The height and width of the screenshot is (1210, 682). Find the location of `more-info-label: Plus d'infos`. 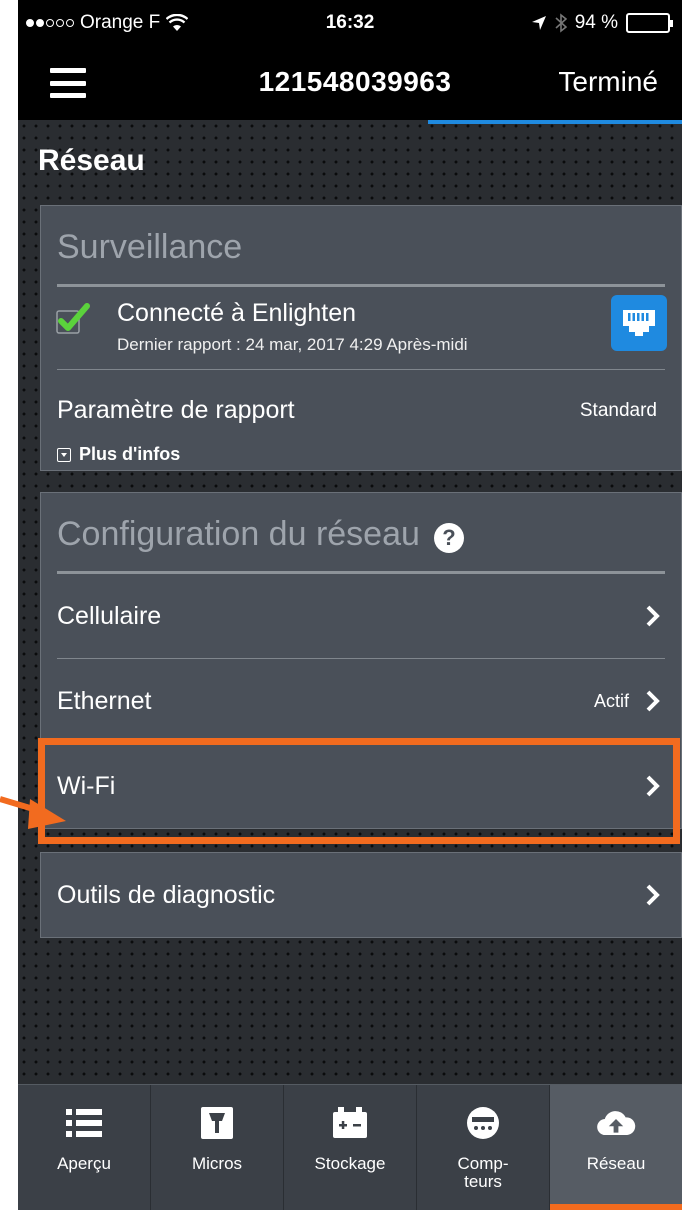

more-info-label: Plus d'infos is located at coordinates (130, 454).